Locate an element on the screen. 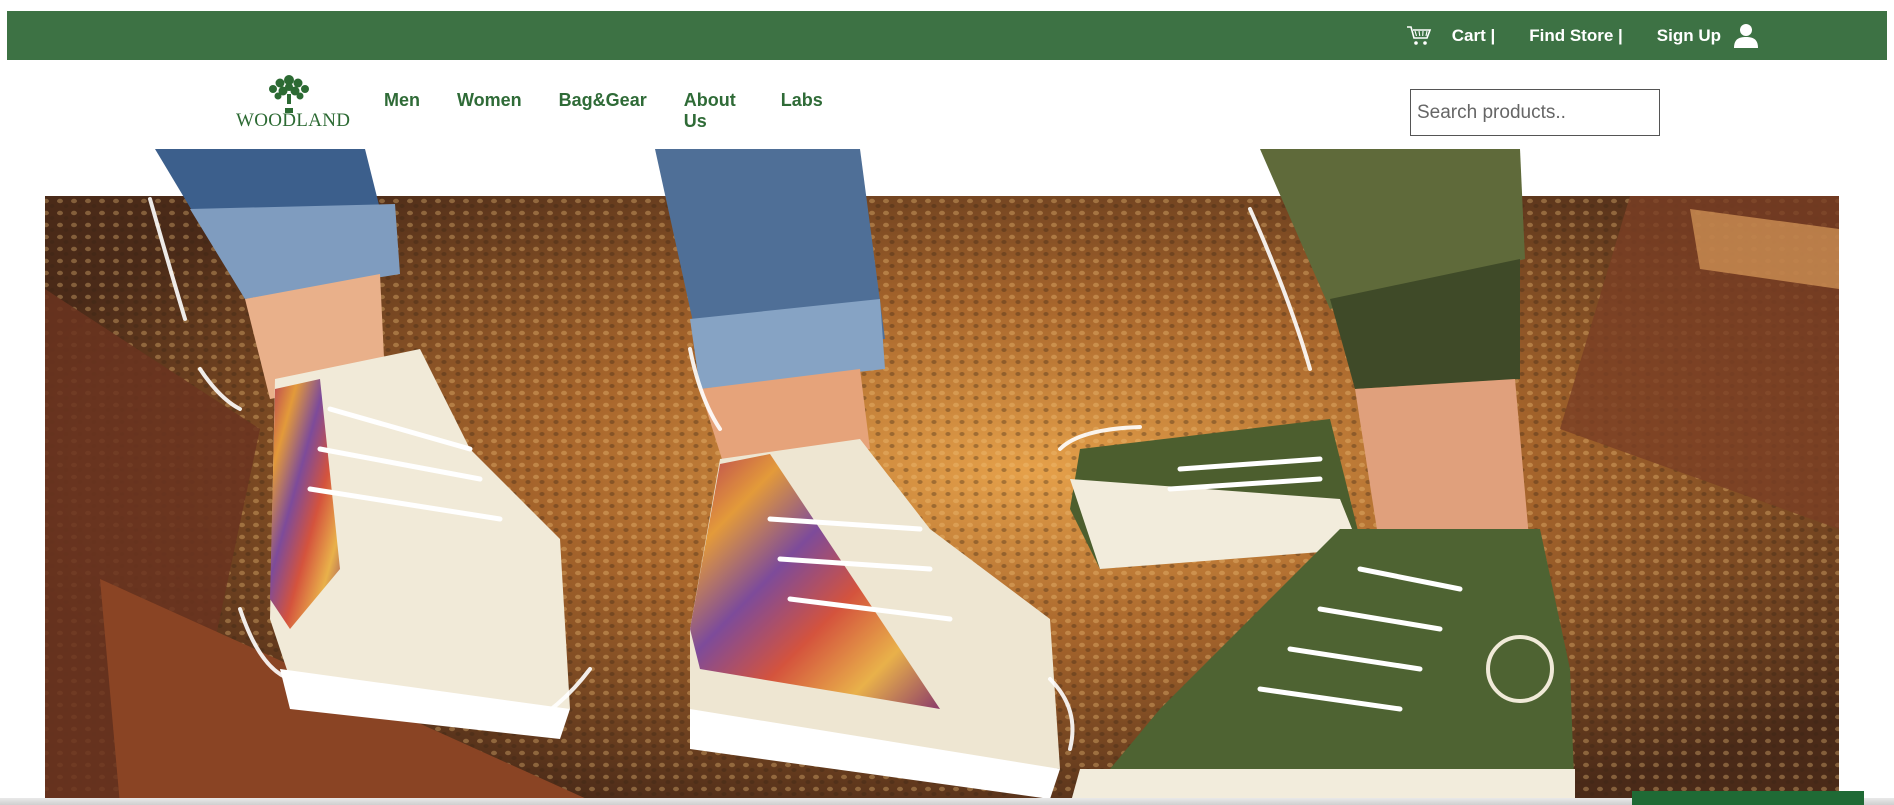 This screenshot has width=1894, height=805. nav-item-women: Women is located at coordinates (489, 111).